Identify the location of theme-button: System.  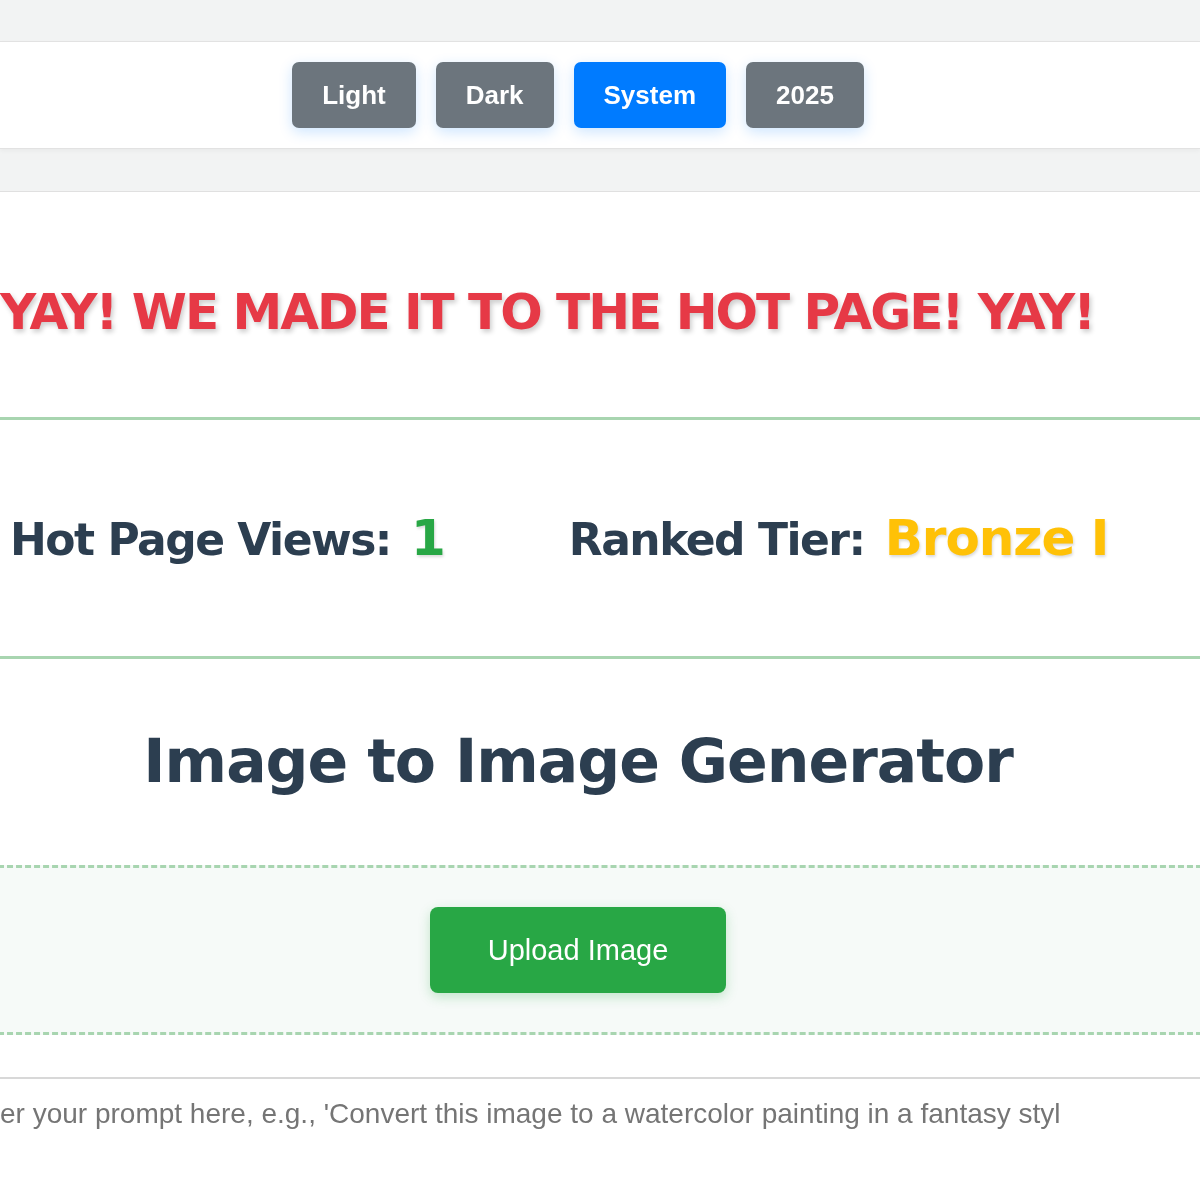
(649, 95).